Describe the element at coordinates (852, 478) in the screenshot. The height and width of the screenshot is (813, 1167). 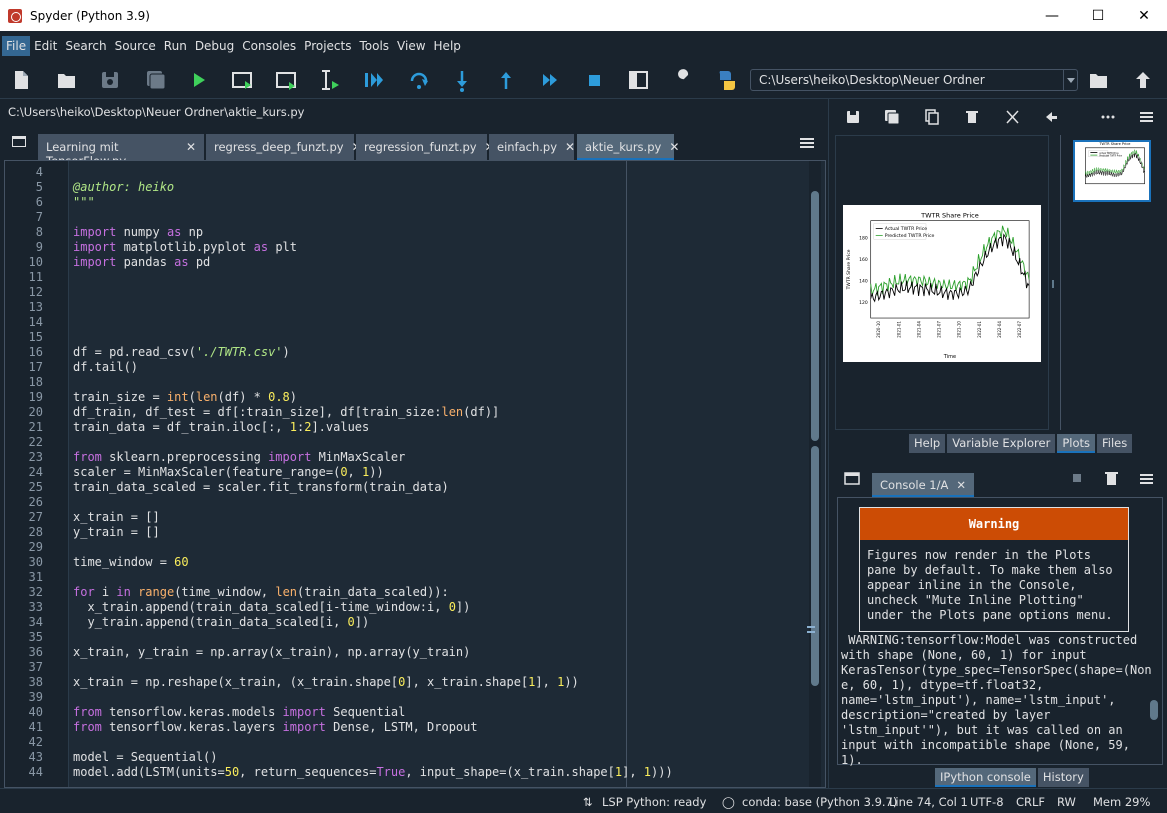
I see `browse-console-tabs-icon` at that location.